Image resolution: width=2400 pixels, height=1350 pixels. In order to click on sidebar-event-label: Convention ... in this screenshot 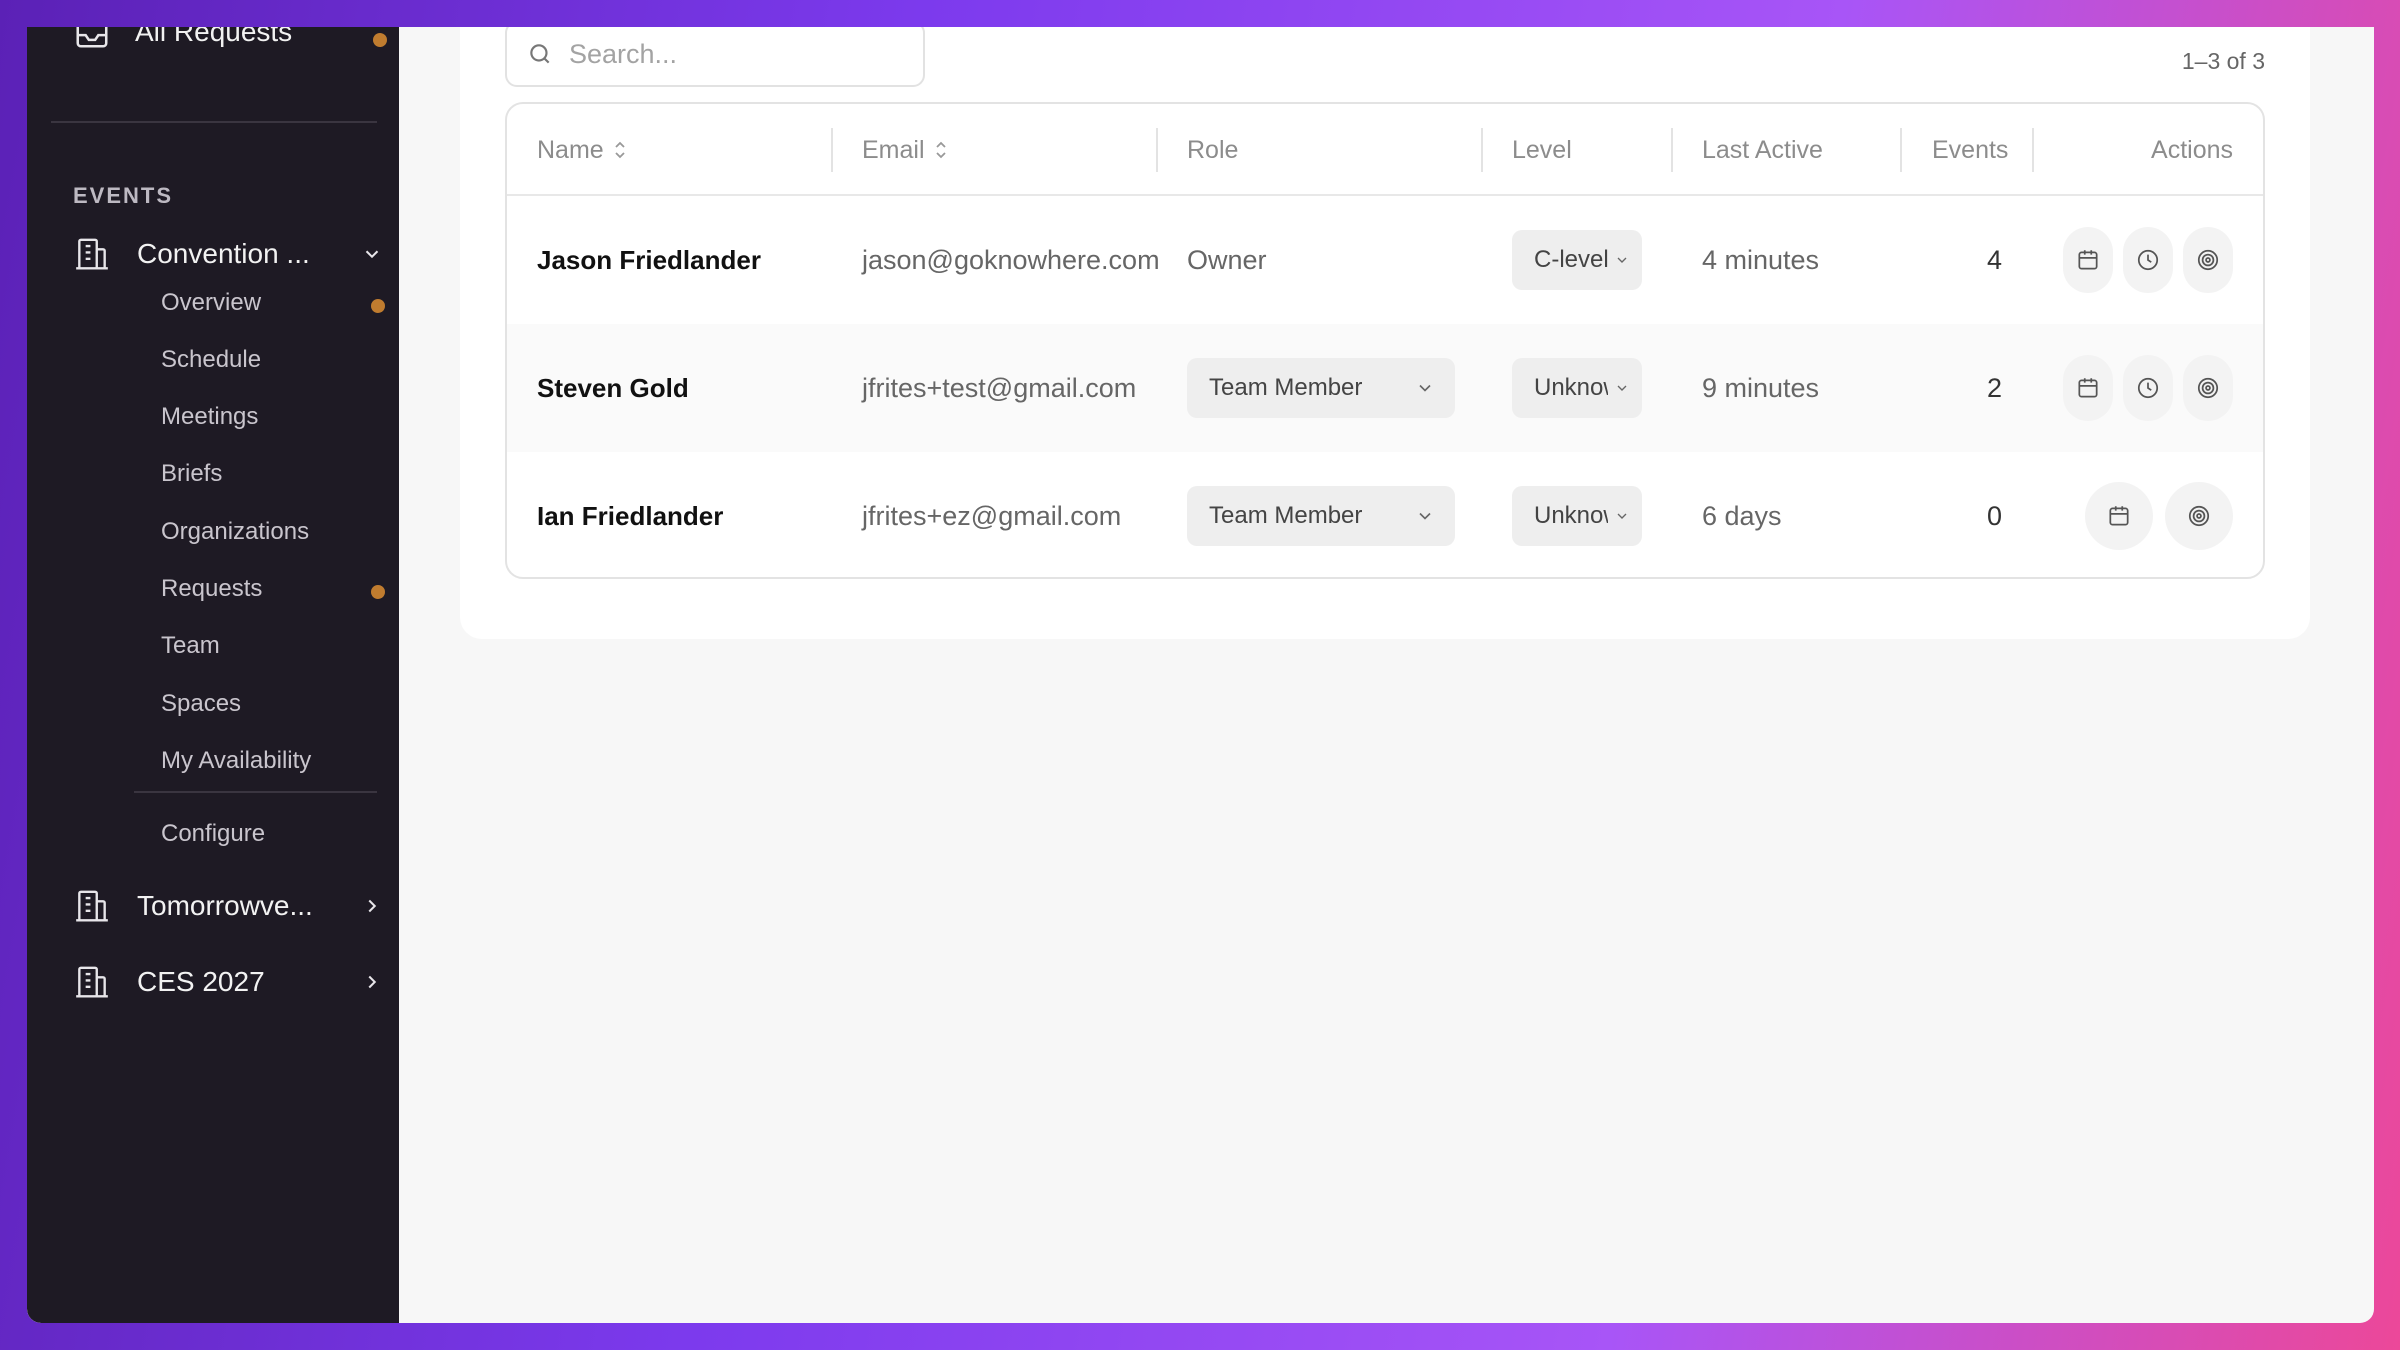, I will do `click(223, 253)`.